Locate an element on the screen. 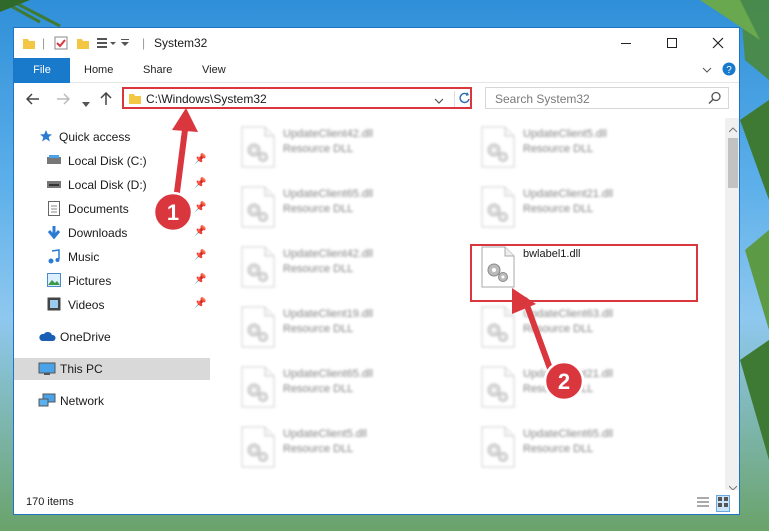 This screenshot has width=769, height=531. download-icon is located at coordinates (54, 233).